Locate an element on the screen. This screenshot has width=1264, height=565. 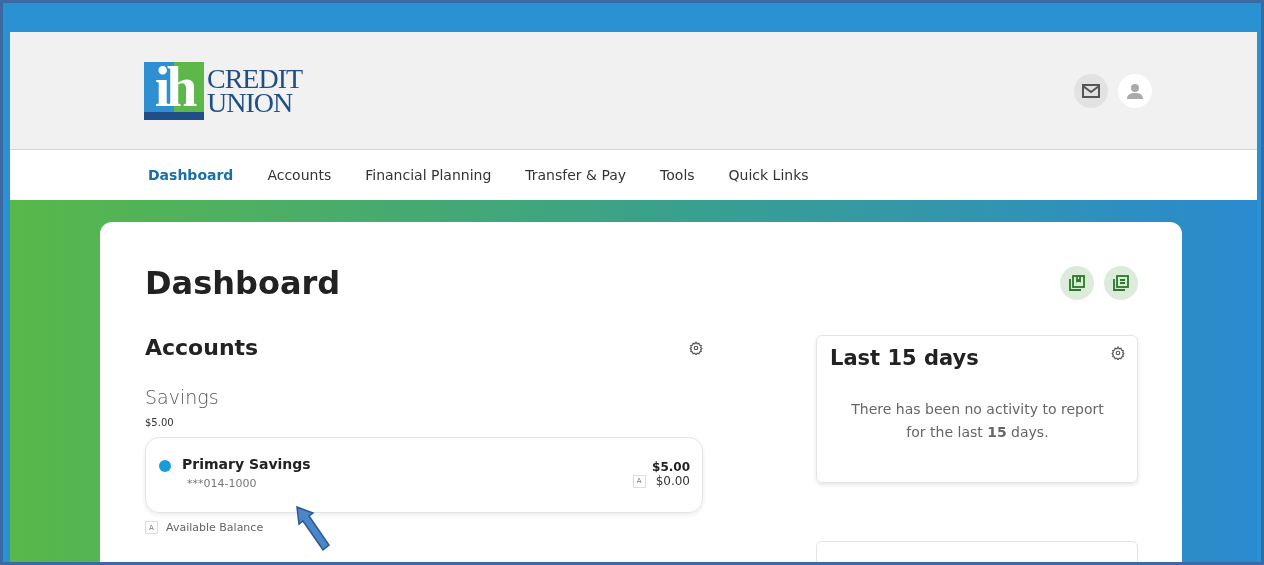
mail-icon is located at coordinates (1091, 90).